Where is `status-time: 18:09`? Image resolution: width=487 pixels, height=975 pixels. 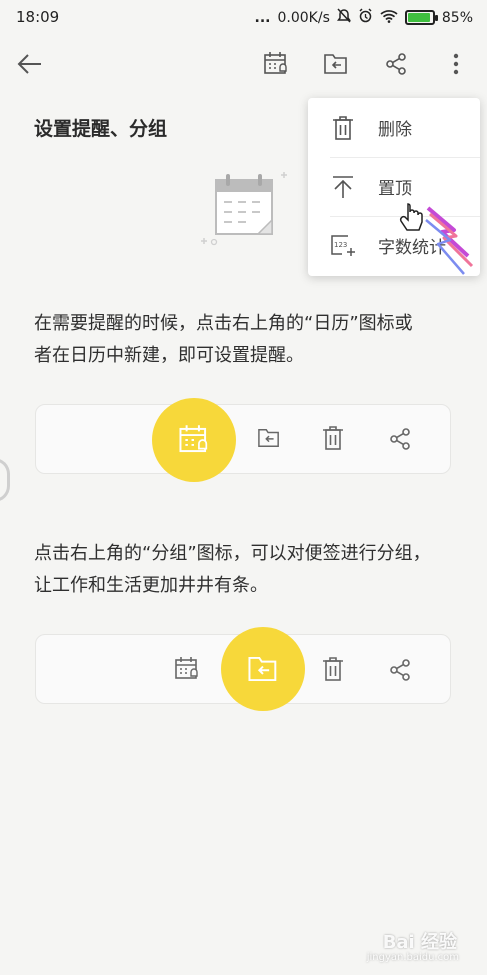
status-time: 18:09 is located at coordinates (38, 17).